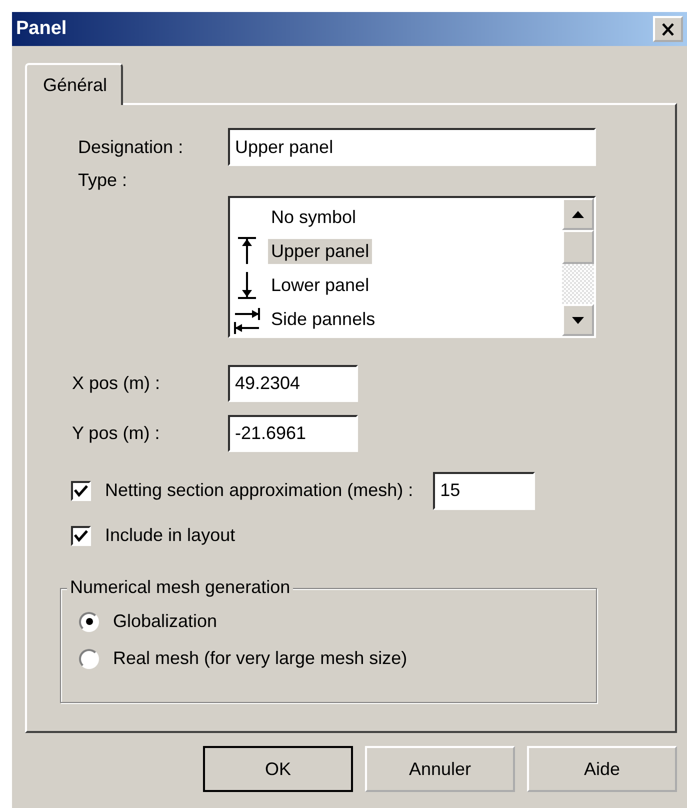  Describe the element at coordinates (440, 769) in the screenshot. I see `dialog-button: Annuler` at that location.